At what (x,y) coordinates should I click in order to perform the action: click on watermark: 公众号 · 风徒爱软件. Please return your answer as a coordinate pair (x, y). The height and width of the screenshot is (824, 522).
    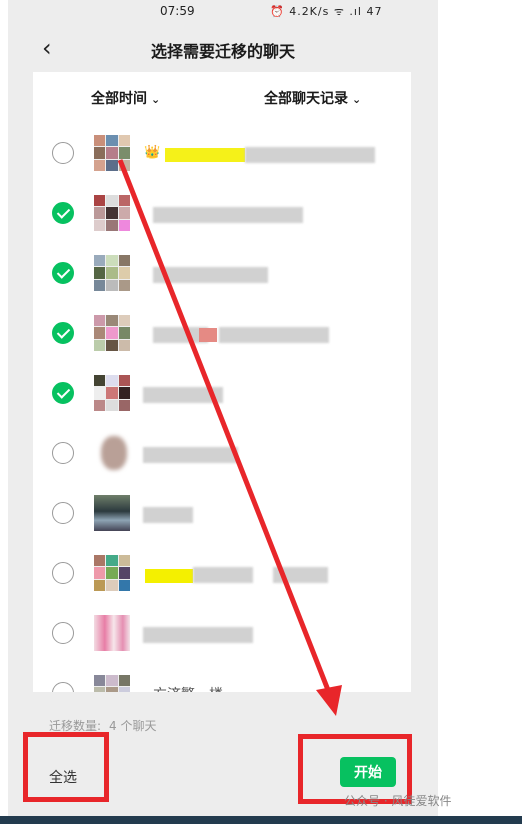
    Looking at the image, I should click on (398, 801).